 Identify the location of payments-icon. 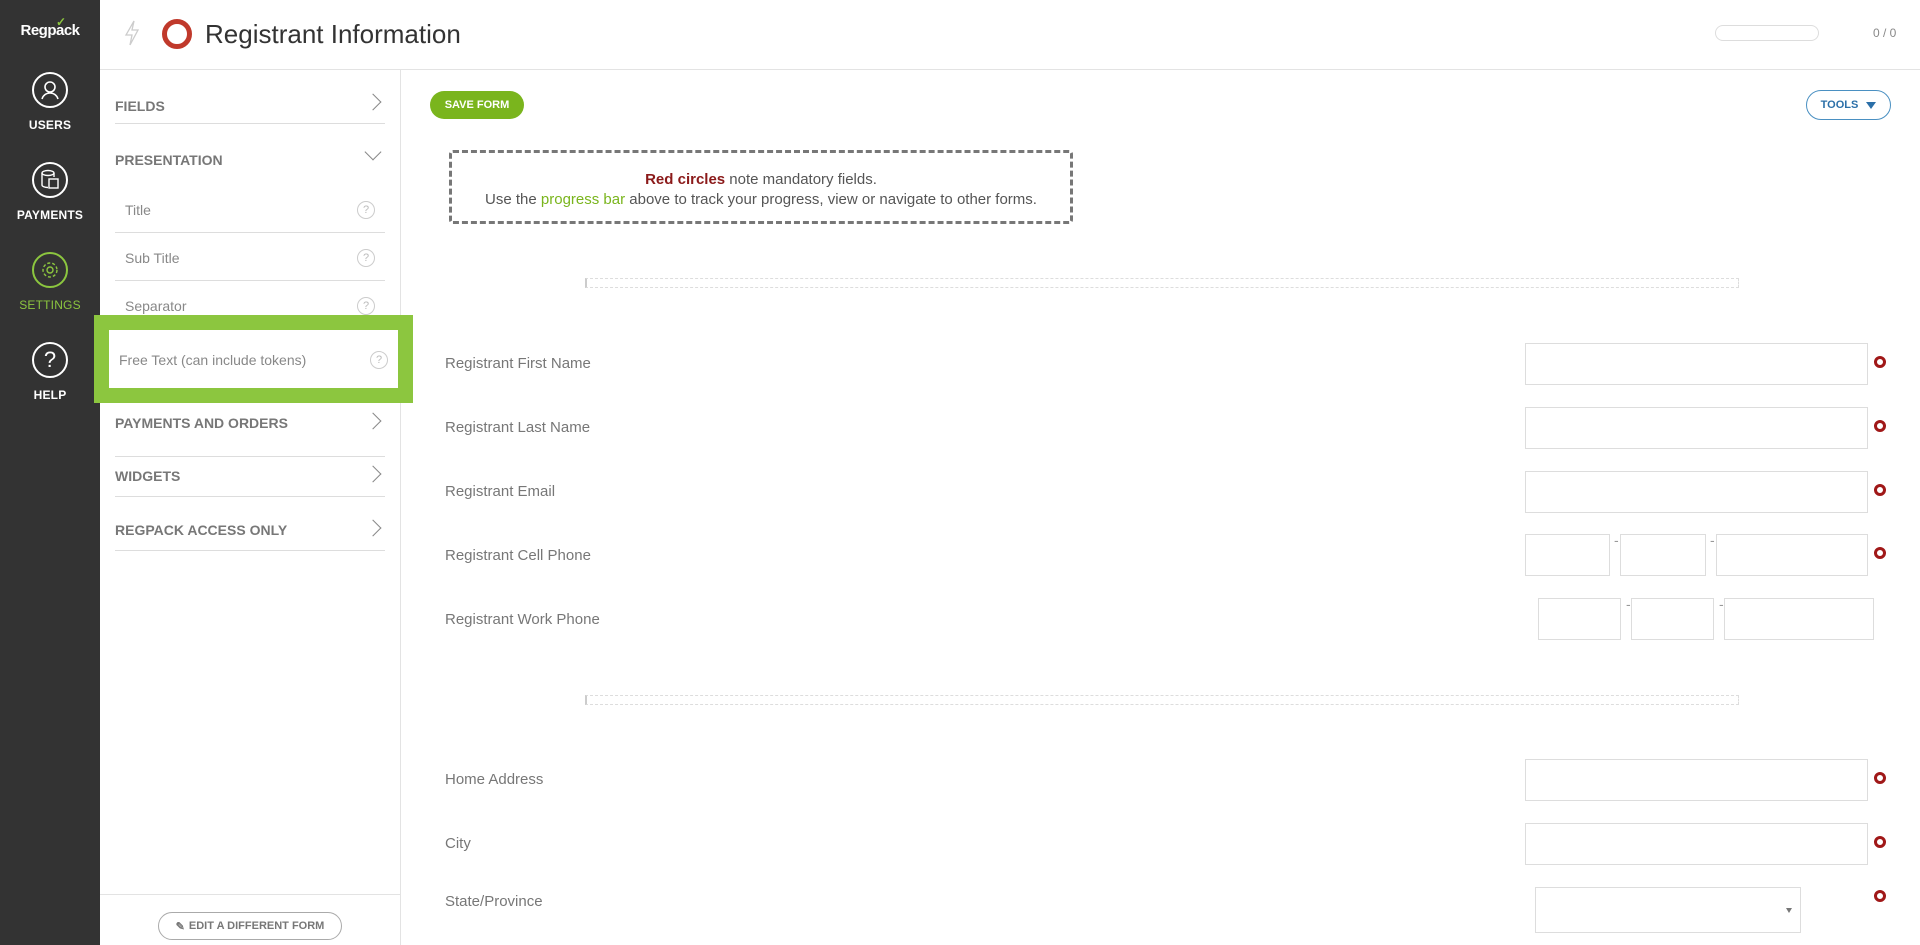
(50, 180).